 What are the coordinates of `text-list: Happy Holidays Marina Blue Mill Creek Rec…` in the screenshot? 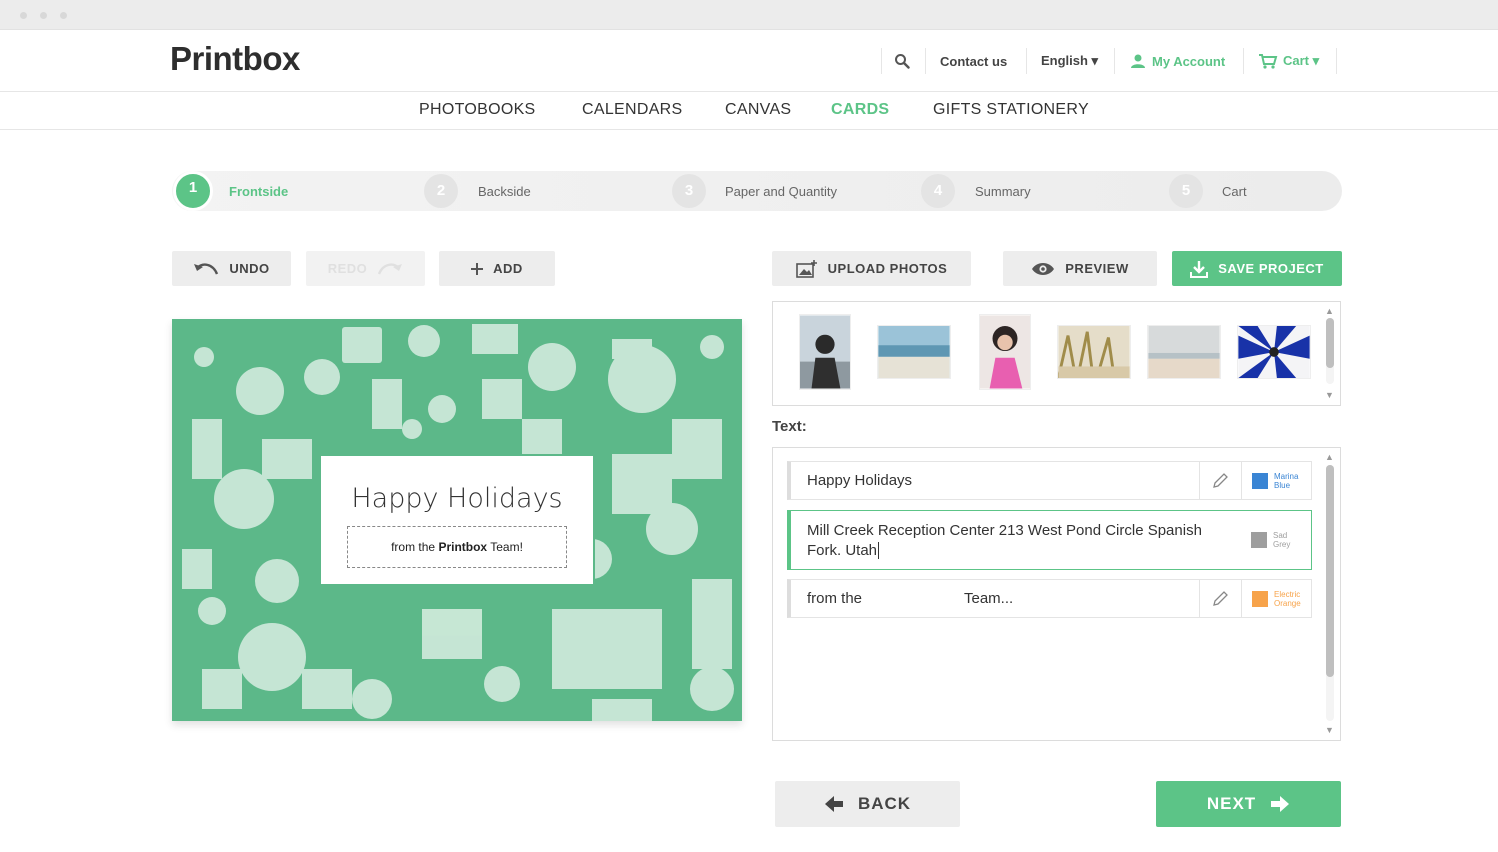 It's located at (1056, 594).